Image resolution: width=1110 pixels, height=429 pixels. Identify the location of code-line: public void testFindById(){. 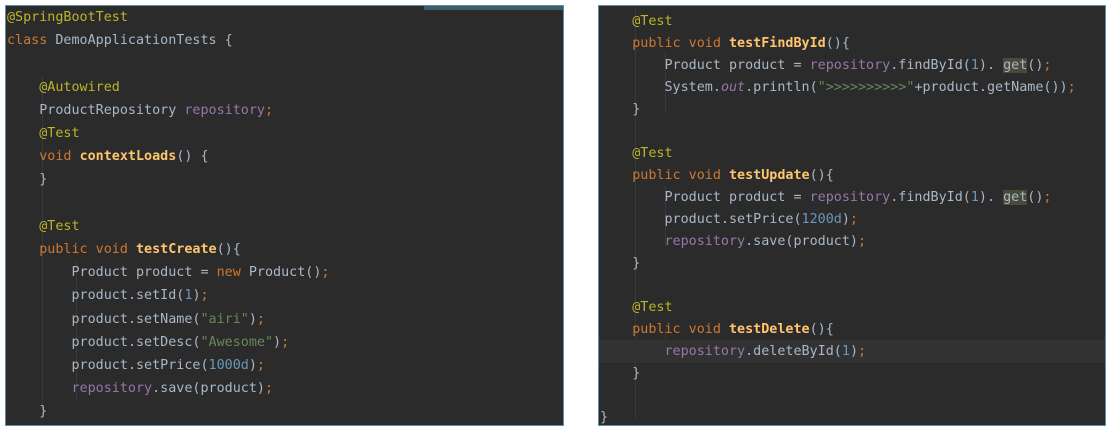
(852, 43).